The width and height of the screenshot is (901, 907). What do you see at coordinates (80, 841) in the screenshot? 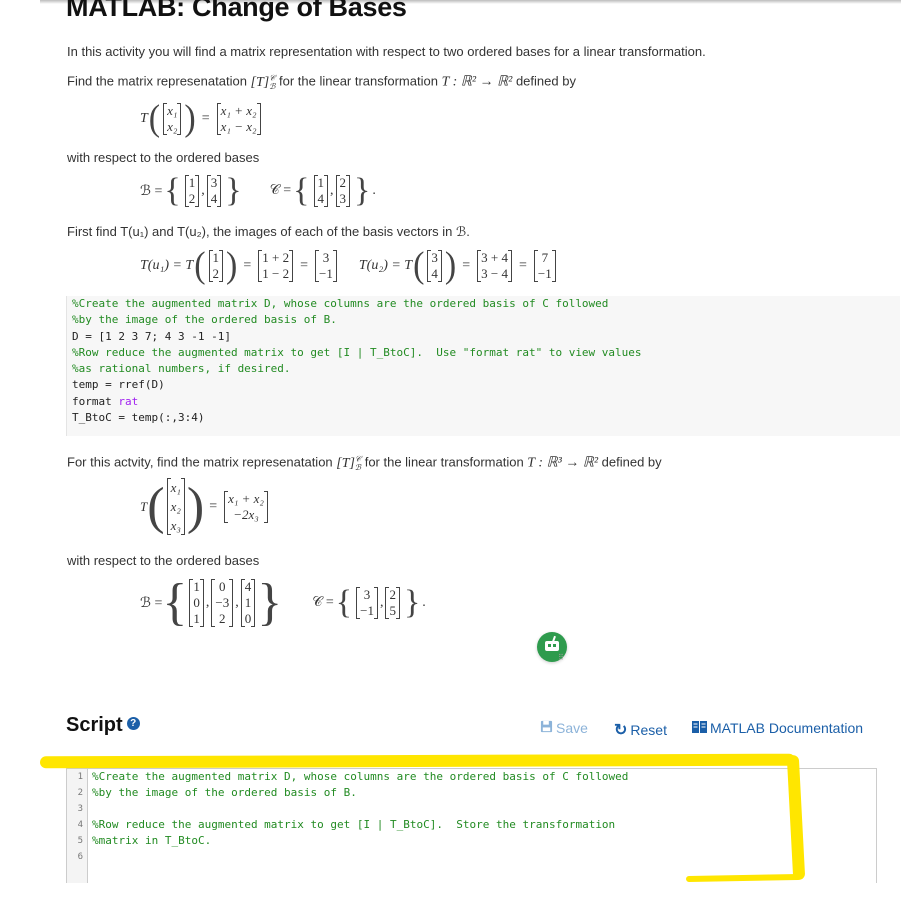
I see `line-number: 5` at bounding box center [80, 841].